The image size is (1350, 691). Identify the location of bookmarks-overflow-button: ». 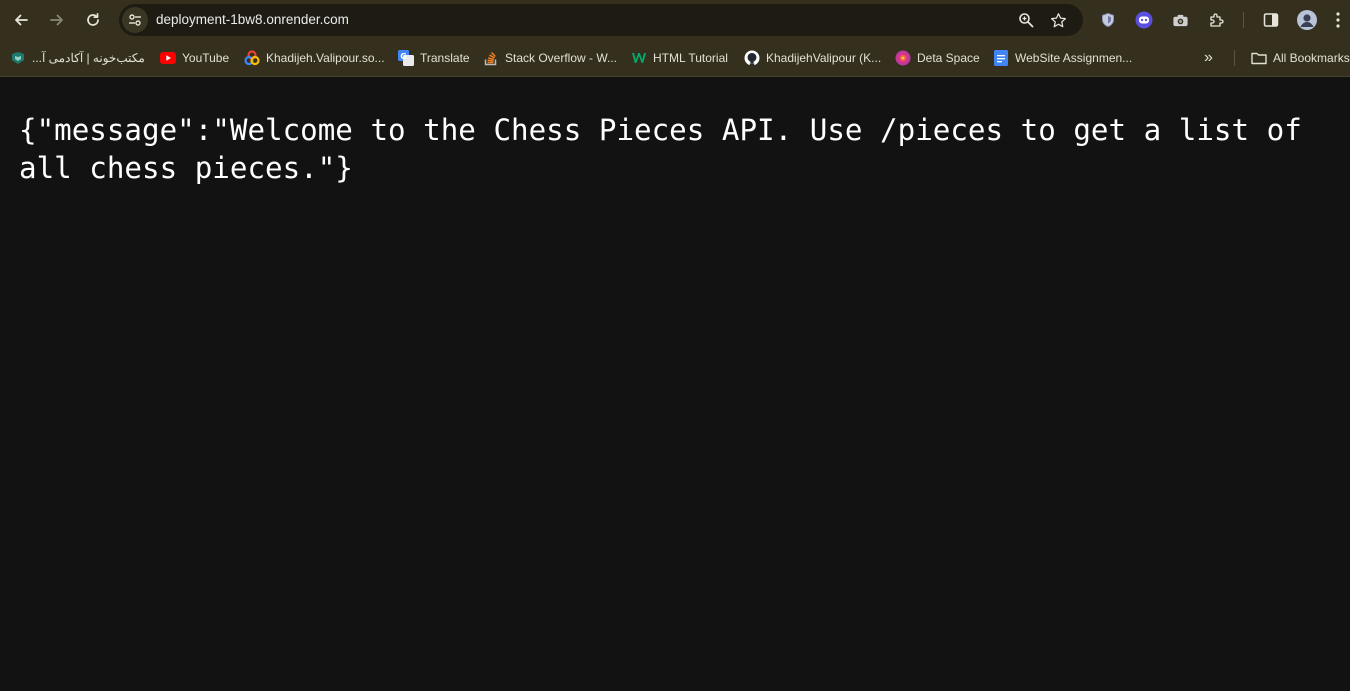
(1208, 58).